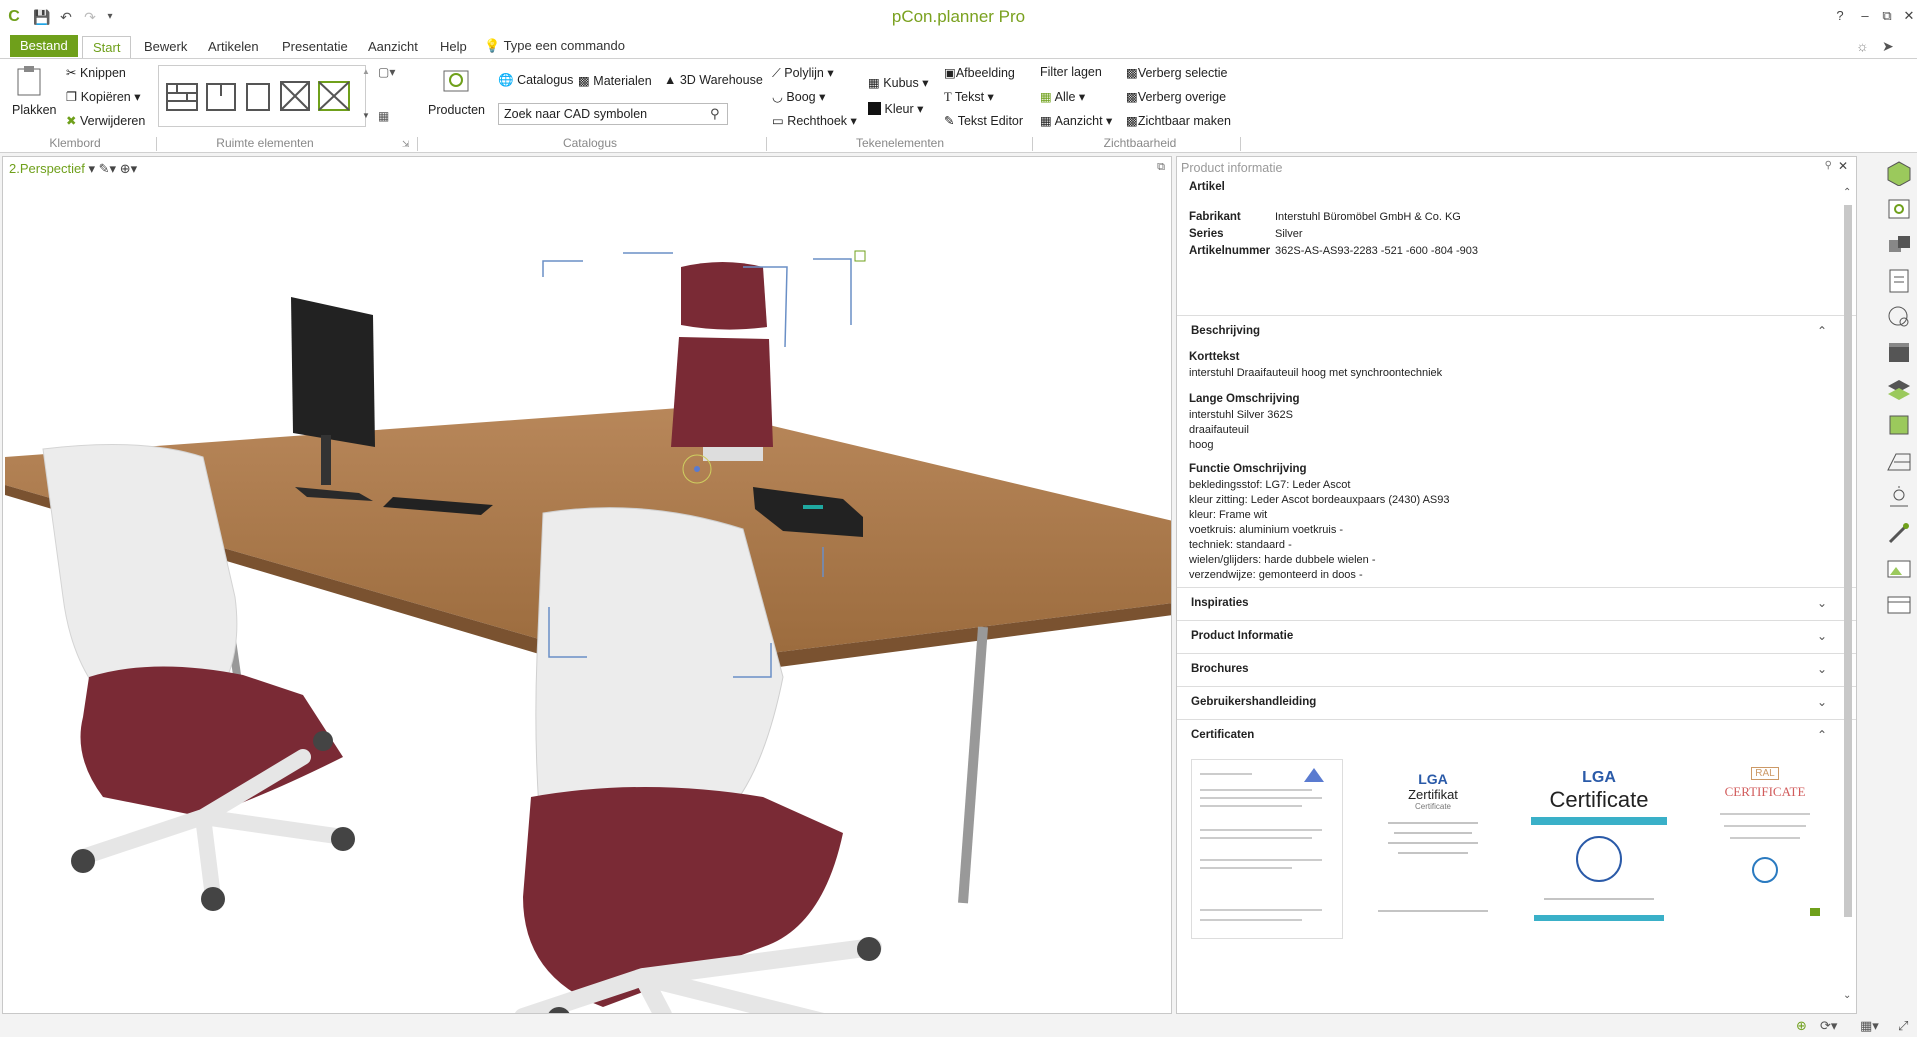  I want to click on group-label-teken: Tekenelementen, so click(900, 143).